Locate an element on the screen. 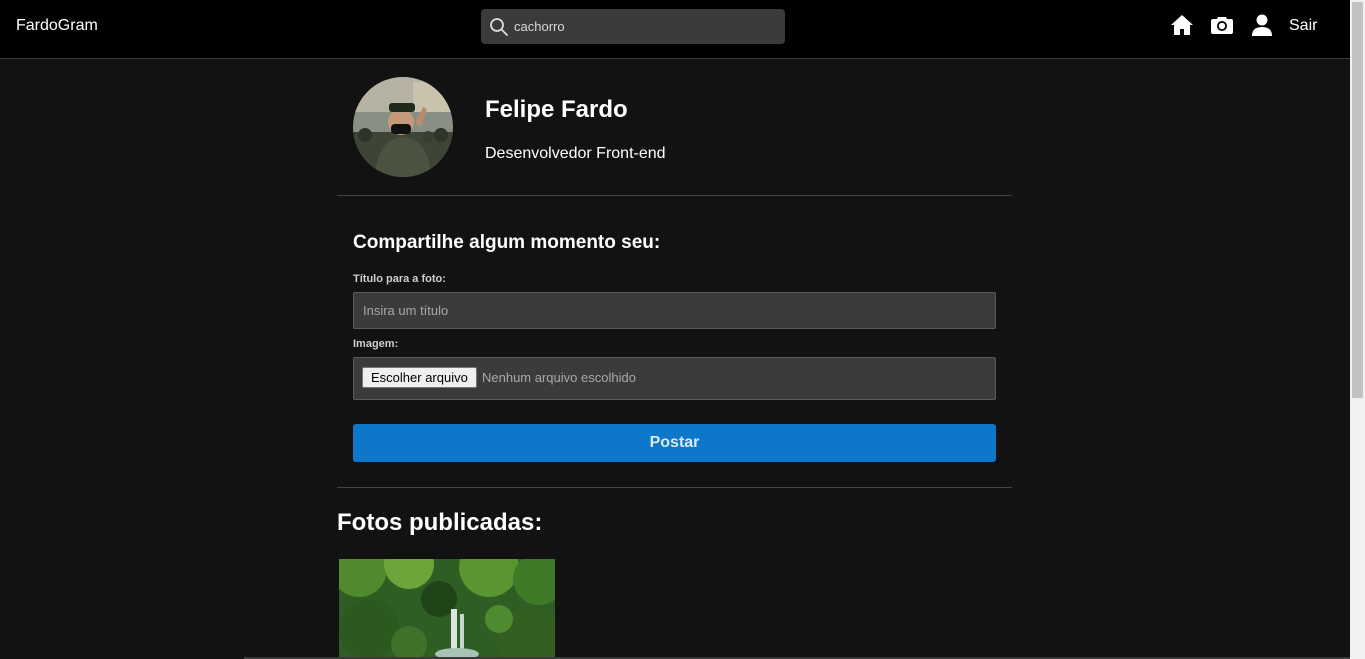 Image resolution: width=1365 pixels, height=659 pixels. post-form-title: Compartilhe algum momento seu: is located at coordinates (507, 242).